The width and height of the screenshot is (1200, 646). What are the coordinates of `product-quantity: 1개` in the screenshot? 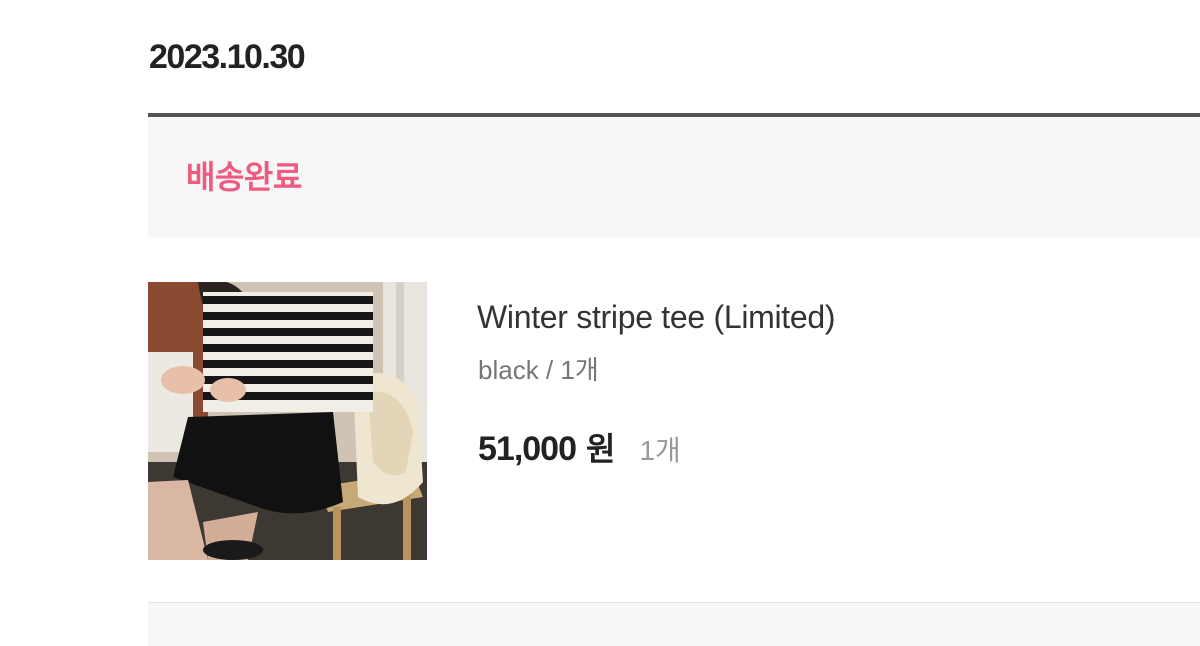 It's located at (660, 450).